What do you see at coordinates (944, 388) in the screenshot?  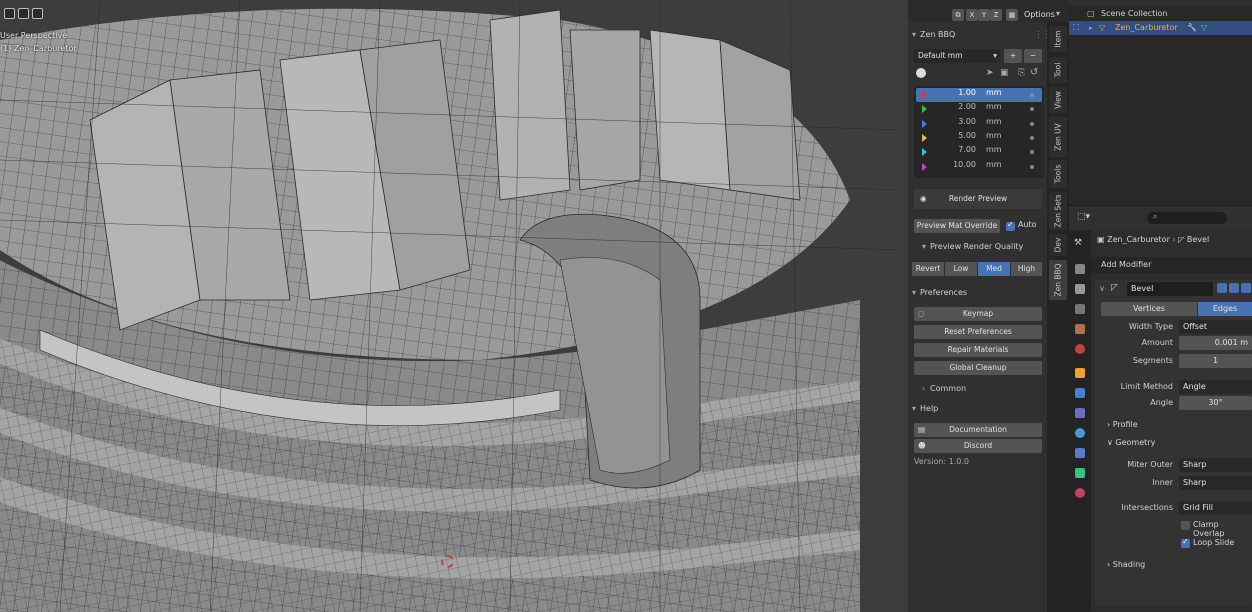 I see `common-header: › Common` at bounding box center [944, 388].